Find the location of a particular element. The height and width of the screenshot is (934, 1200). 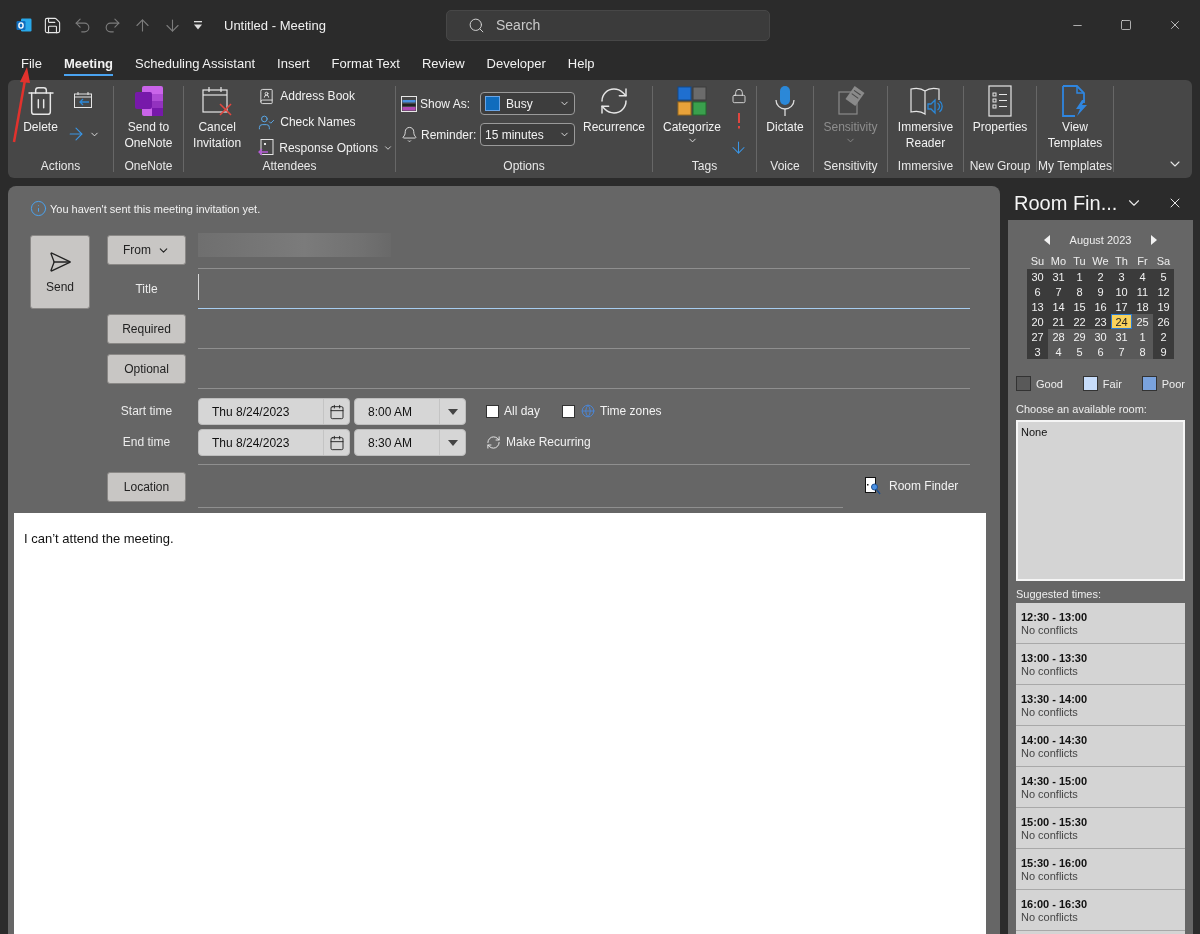

optional-button: Optional is located at coordinates (146, 369).